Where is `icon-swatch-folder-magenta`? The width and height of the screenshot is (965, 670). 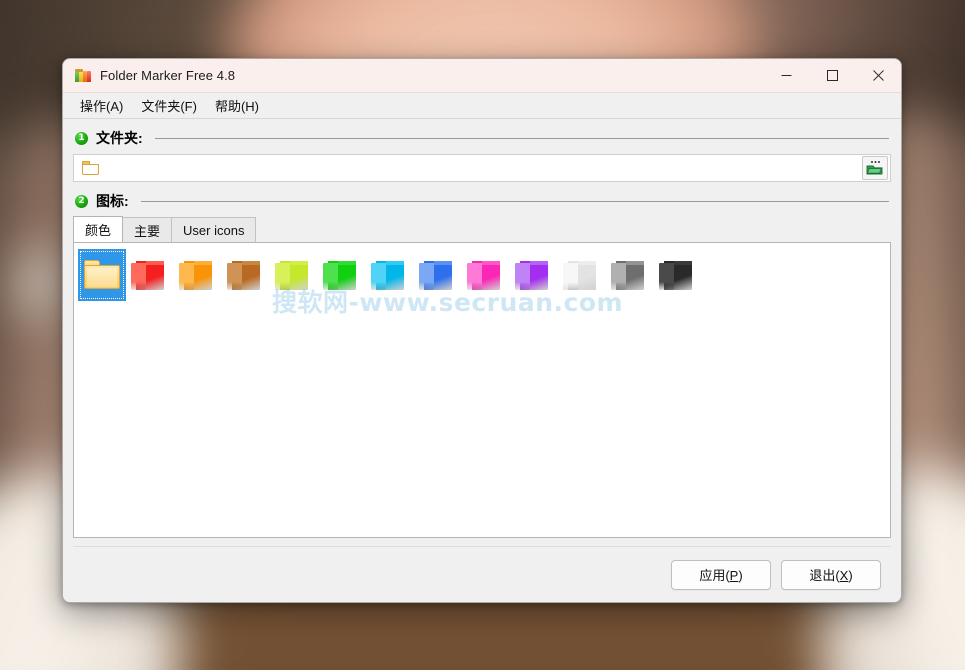
icon-swatch-folder-magenta is located at coordinates (486, 275).